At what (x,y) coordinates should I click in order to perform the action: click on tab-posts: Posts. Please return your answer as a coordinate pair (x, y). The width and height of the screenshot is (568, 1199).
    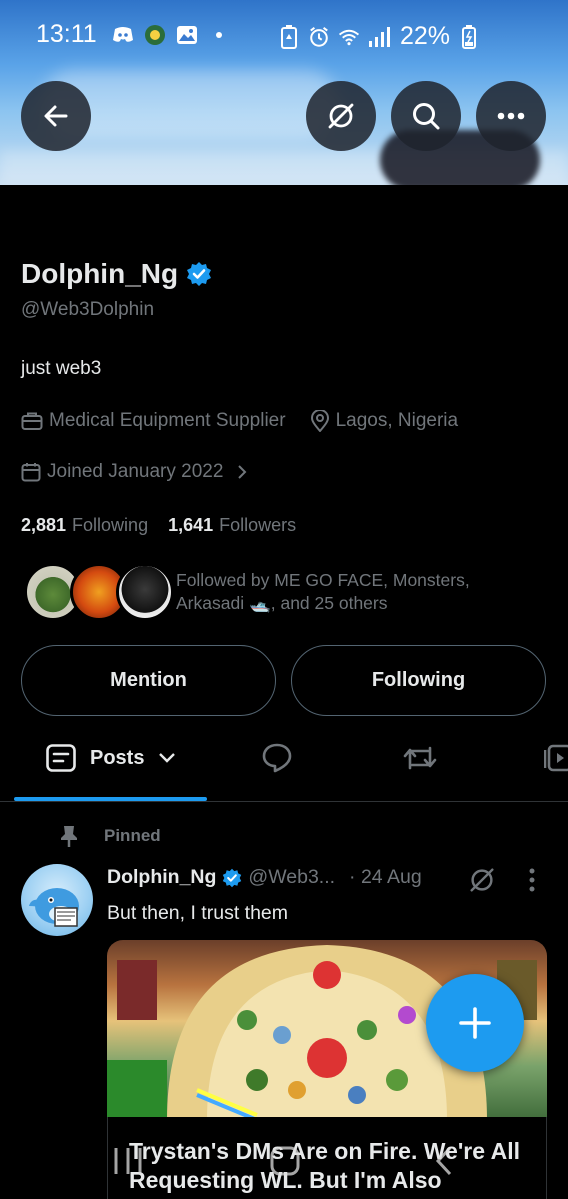
    Looking at the image, I should click on (111, 758).